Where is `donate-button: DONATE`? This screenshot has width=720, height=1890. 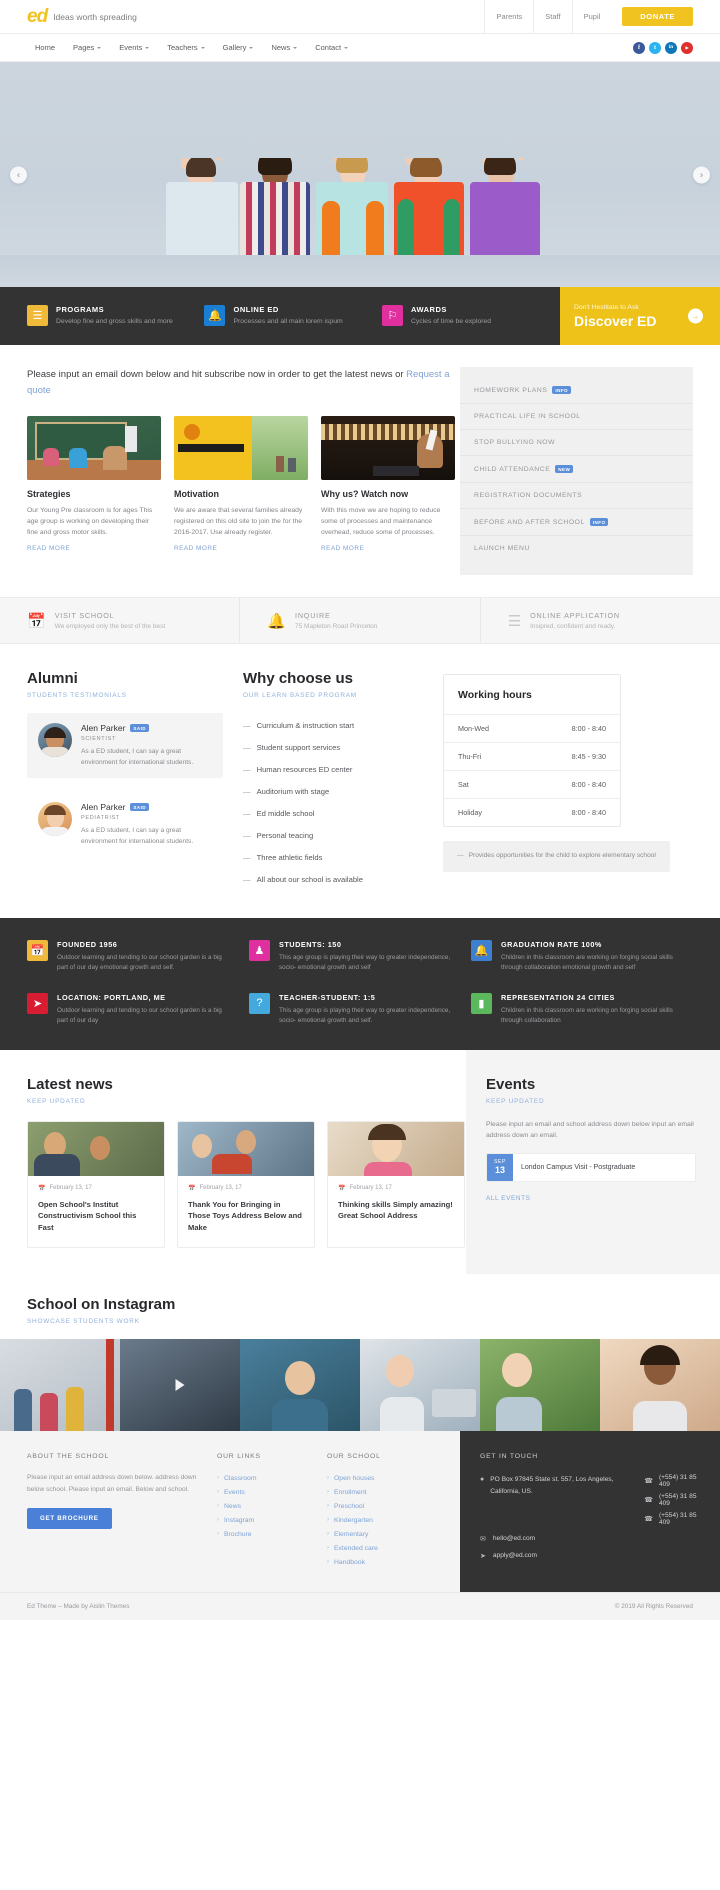 donate-button: DONATE is located at coordinates (657, 16).